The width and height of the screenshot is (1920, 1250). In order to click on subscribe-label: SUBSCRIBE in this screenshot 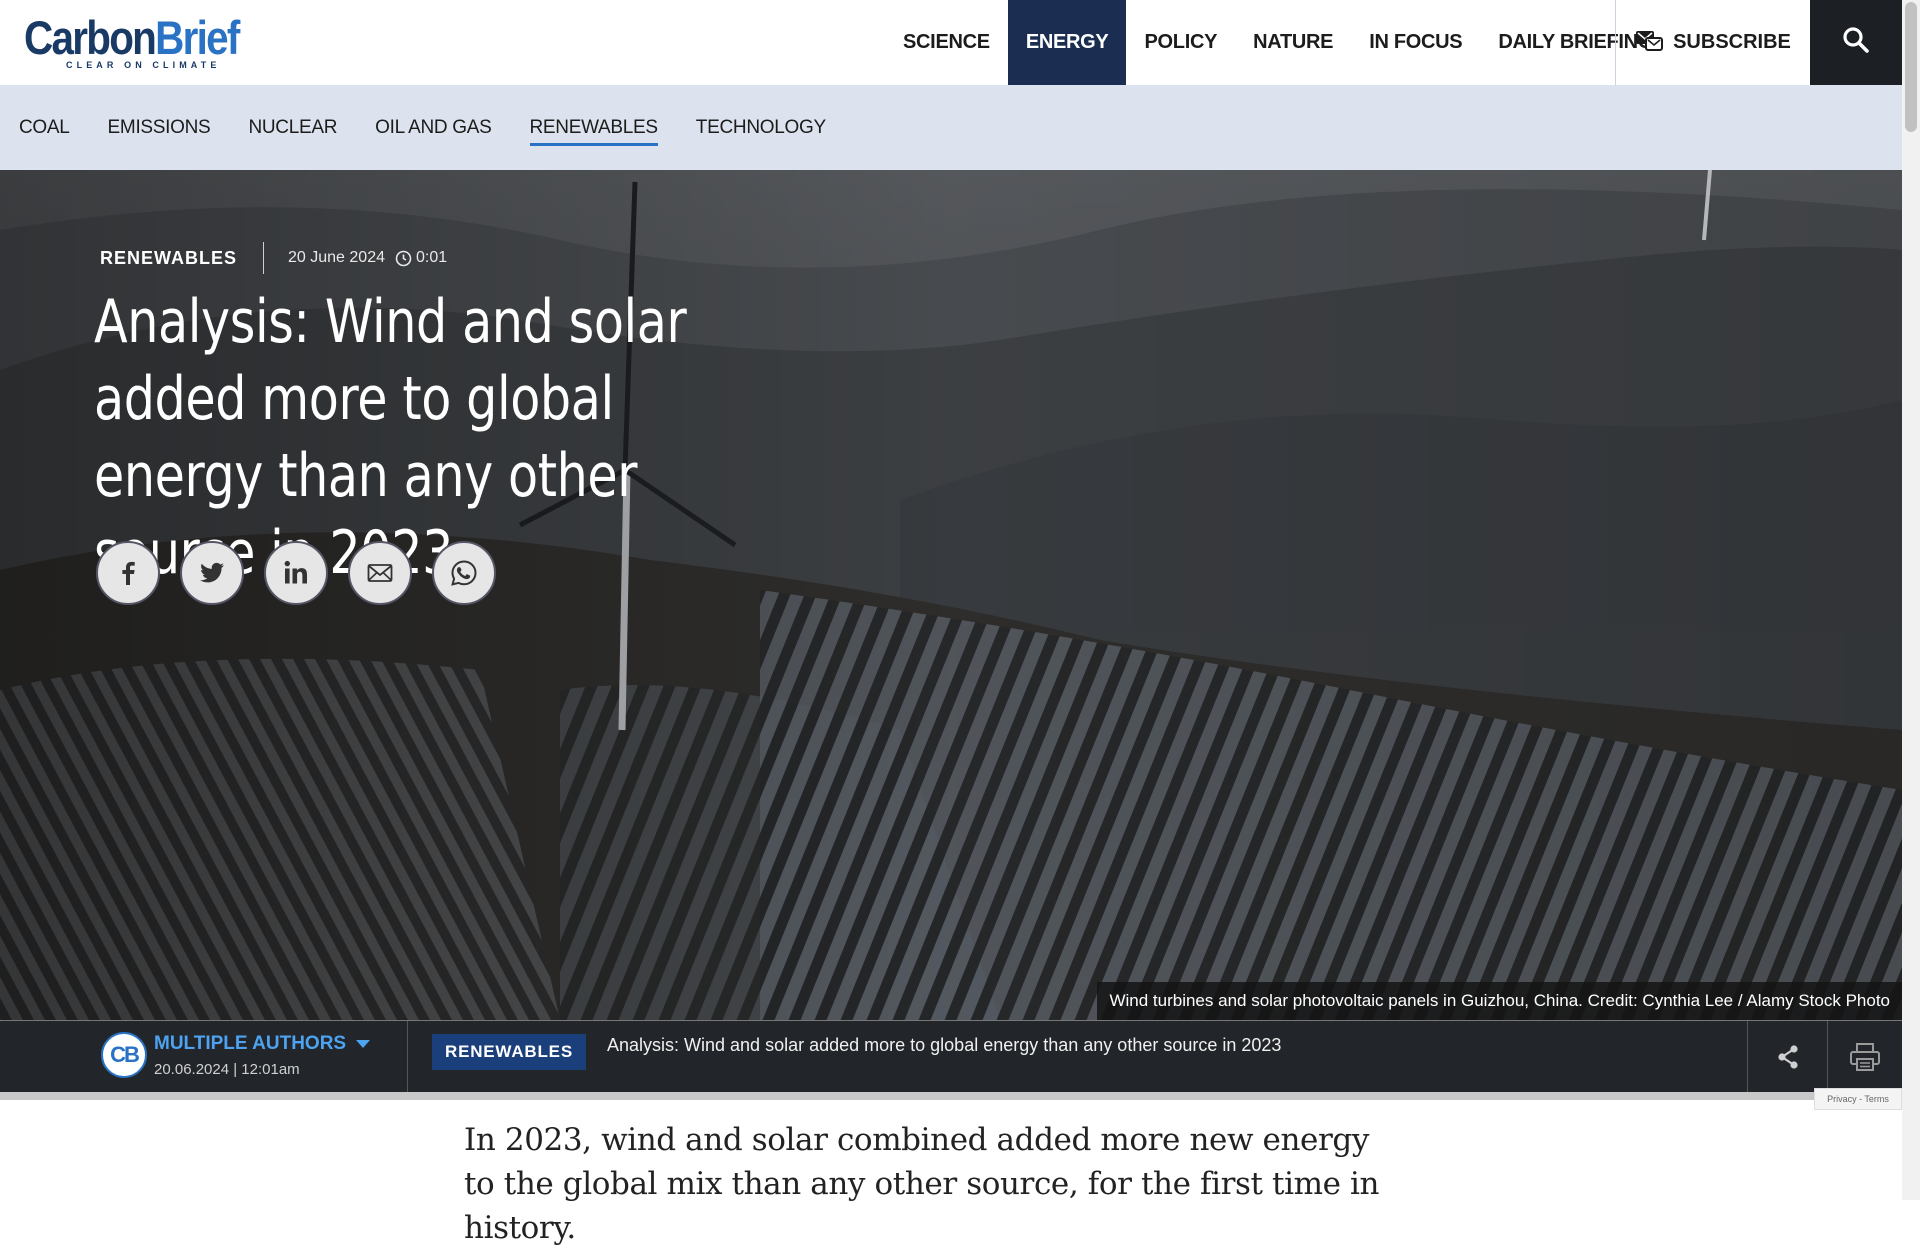, I will do `click(1732, 42)`.